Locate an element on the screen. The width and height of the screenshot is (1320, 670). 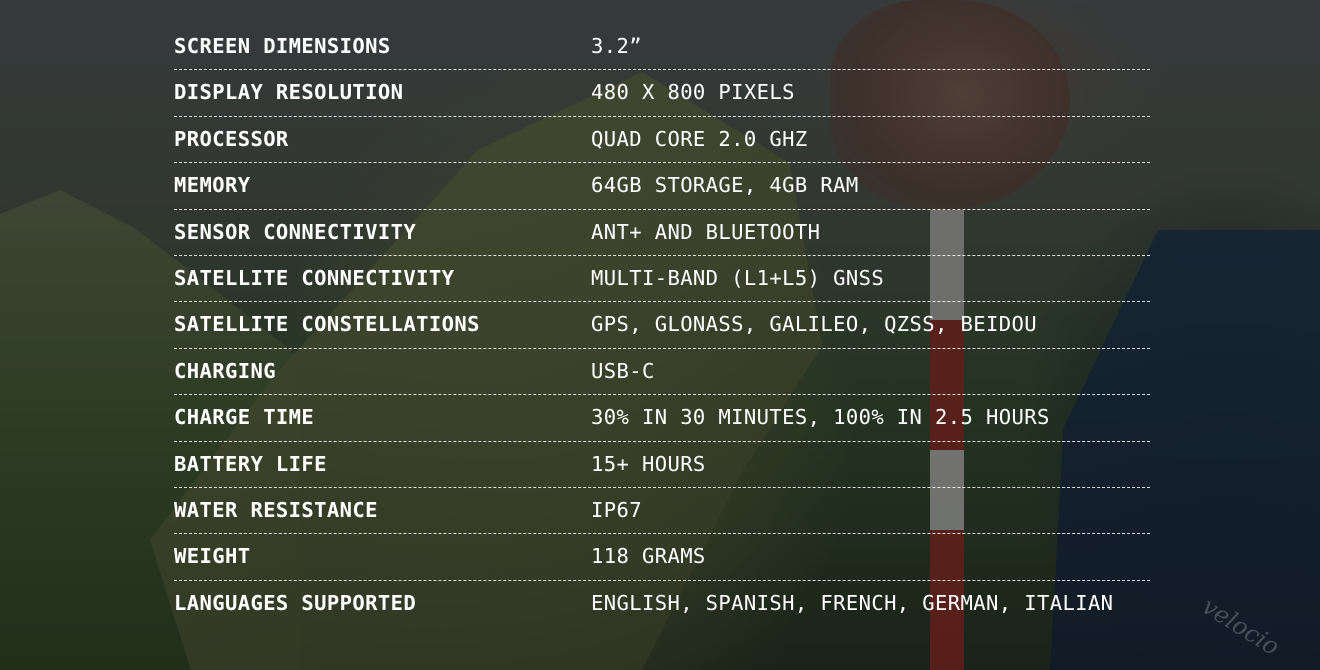
spec-label: CHARGING is located at coordinates (225, 370).